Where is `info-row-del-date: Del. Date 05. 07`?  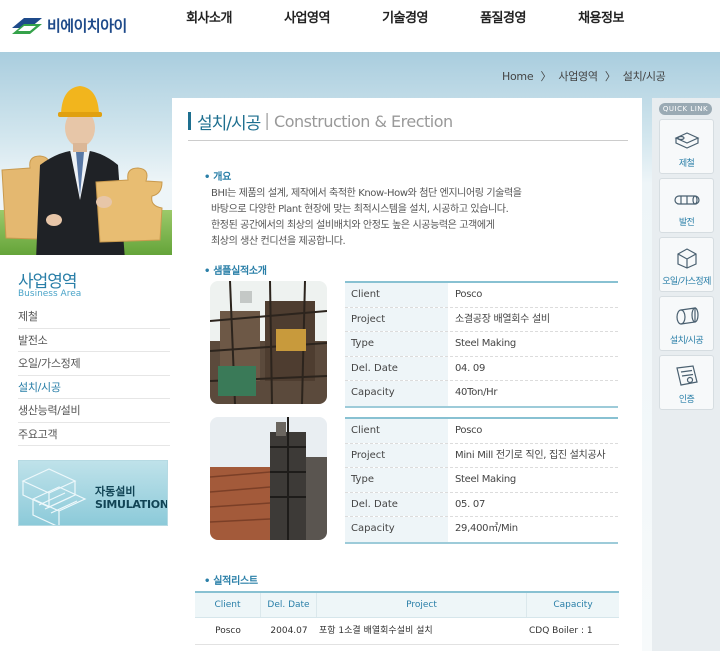
info-row-del-date: Del. Date 05. 07 is located at coordinates (481, 505).